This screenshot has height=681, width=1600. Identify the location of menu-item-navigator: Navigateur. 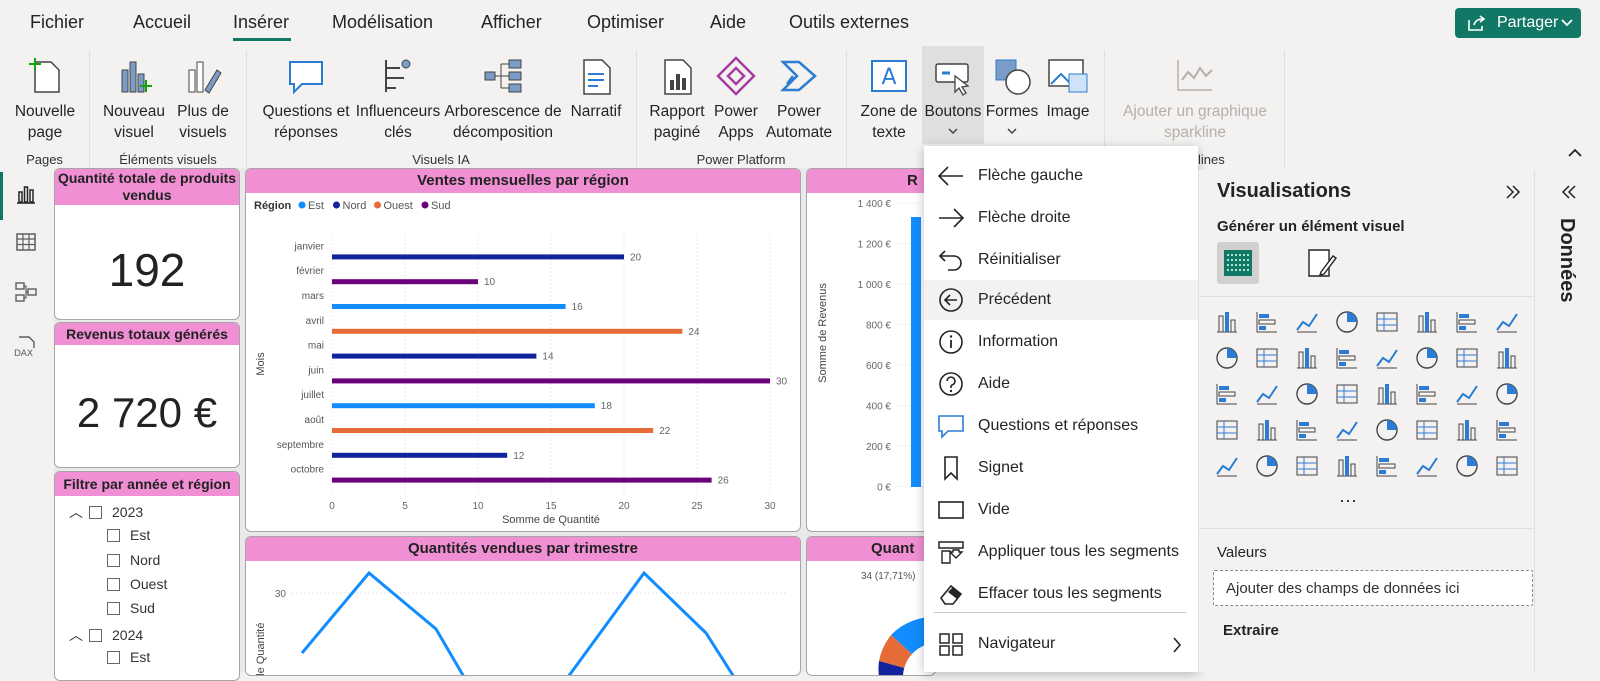
(1061, 644).